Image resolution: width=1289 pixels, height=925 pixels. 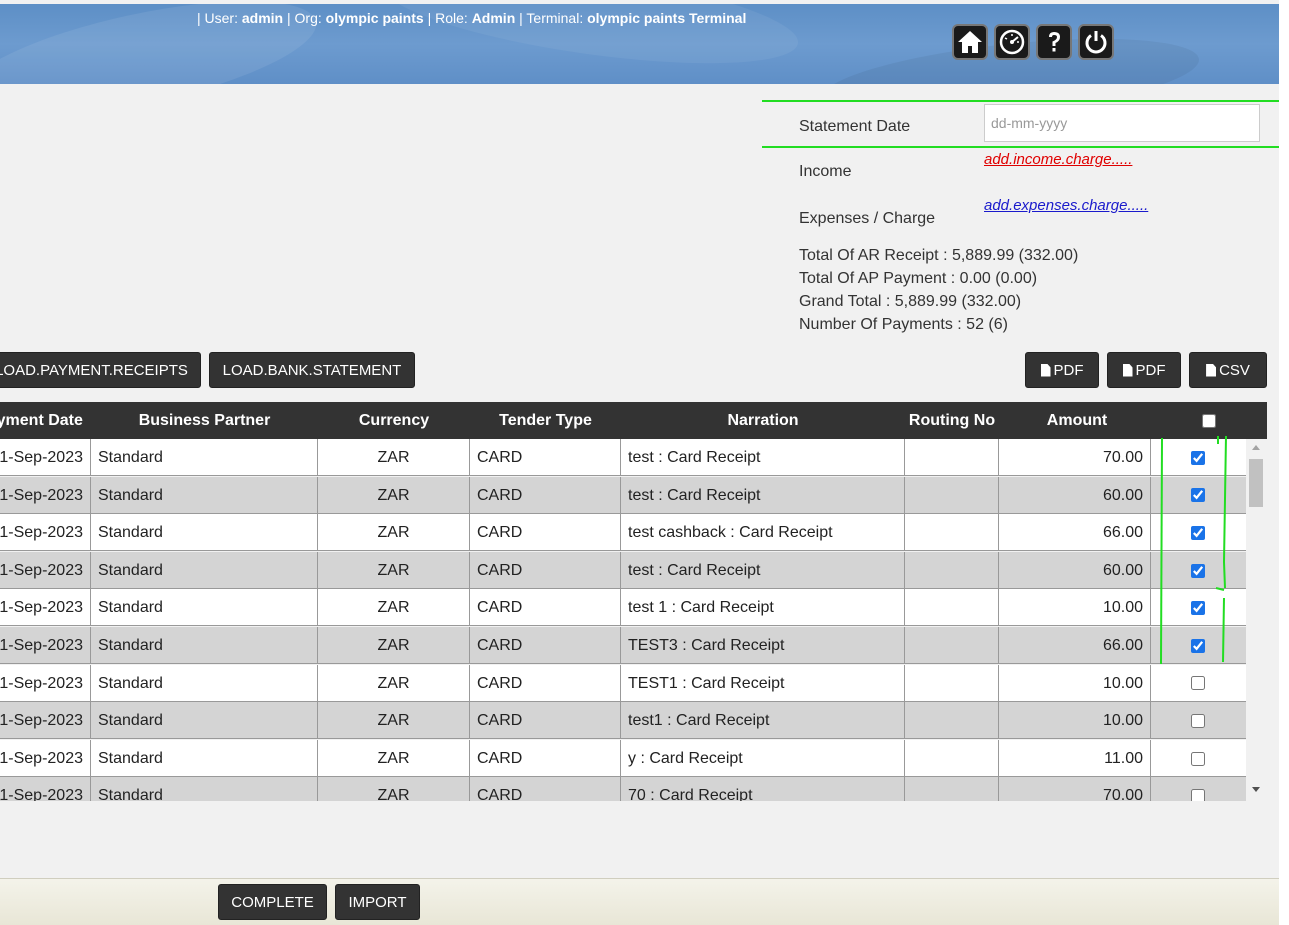 What do you see at coordinates (394, 420) in the screenshot?
I see `col-currency: Currency` at bounding box center [394, 420].